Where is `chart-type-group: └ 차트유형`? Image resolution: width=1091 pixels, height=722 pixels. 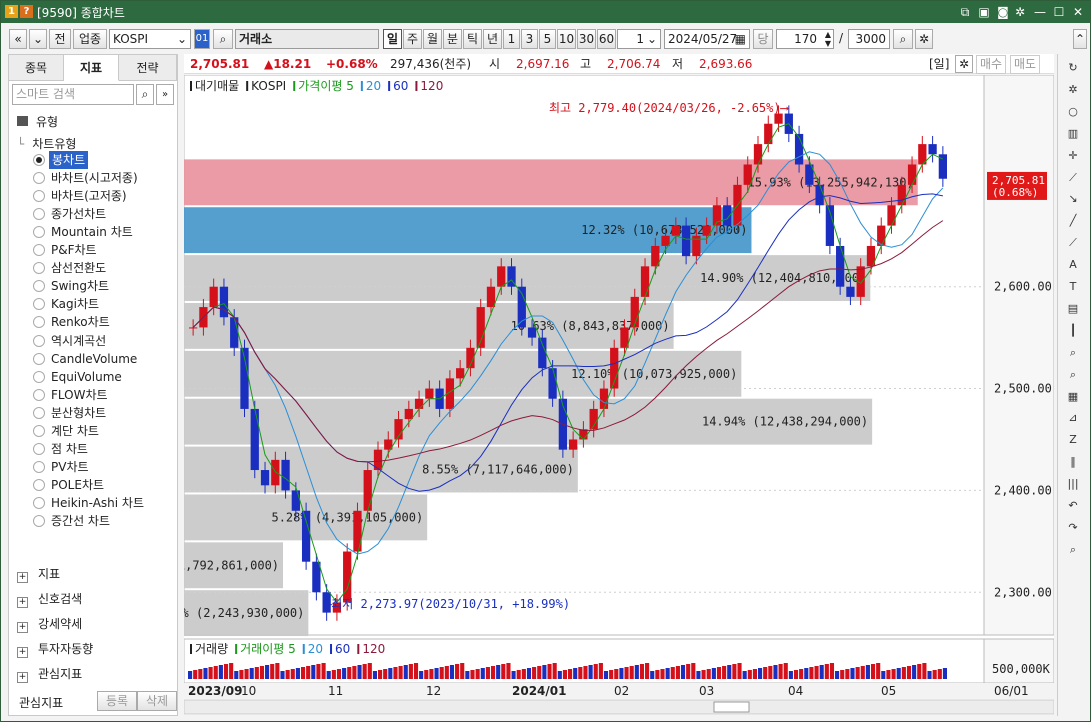 chart-type-group: └ 차트유형 is located at coordinates (46, 143).